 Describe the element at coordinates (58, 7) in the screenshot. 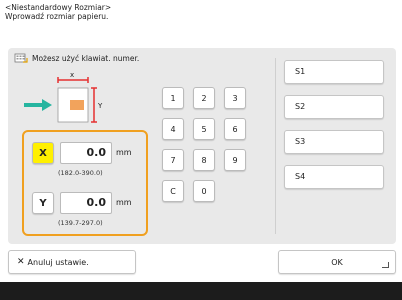

I see `screen-title: <Niestandardowy Rozmiar>` at that location.